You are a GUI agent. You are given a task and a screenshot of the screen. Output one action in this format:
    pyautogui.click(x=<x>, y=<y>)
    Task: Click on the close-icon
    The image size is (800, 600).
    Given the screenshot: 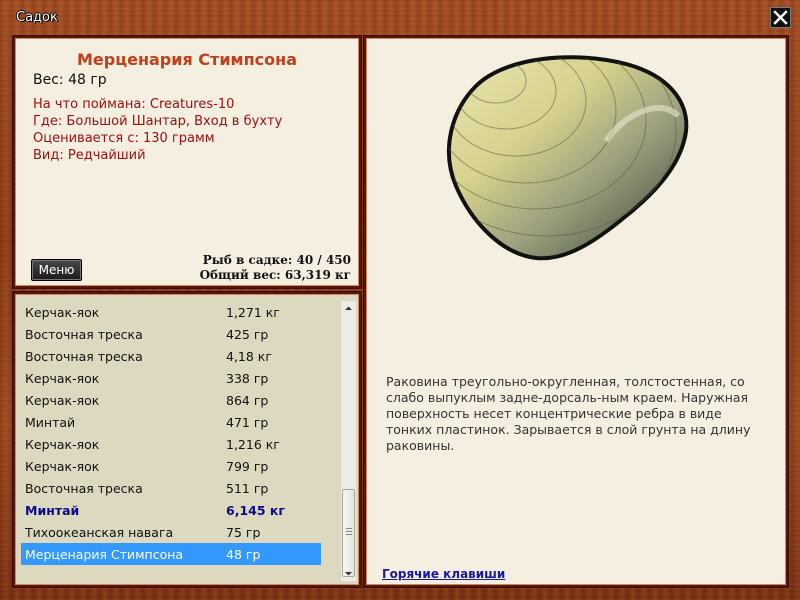 What is the action you would take?
    pyautogui.click(x=780, y=17)
    